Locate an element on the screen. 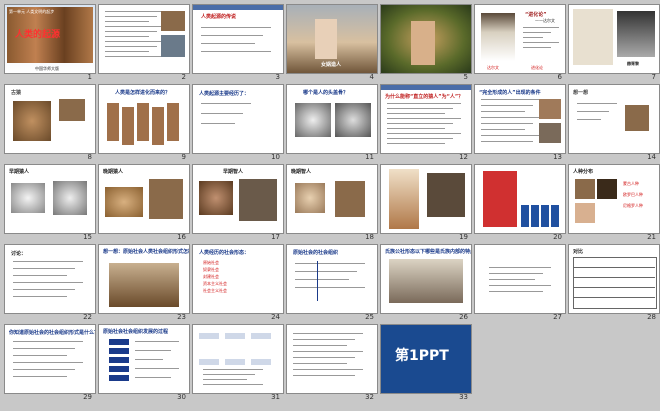  slide-cell: 讨论： 22 is located at coordinates (51, 284).